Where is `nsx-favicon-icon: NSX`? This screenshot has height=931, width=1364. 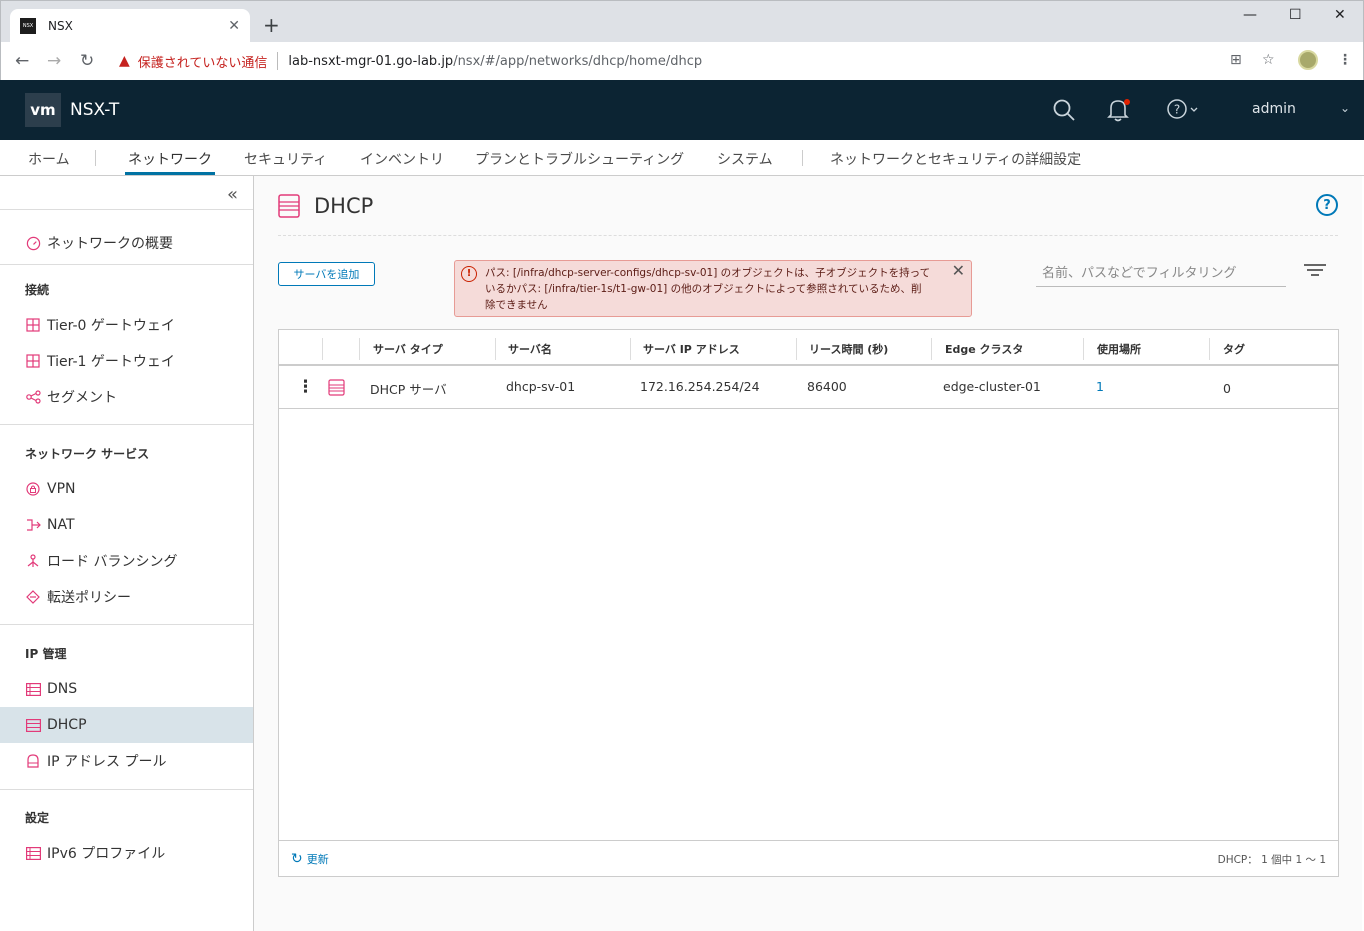 nsx-favicon-icon: NSX is located at coordinates (28, 26).